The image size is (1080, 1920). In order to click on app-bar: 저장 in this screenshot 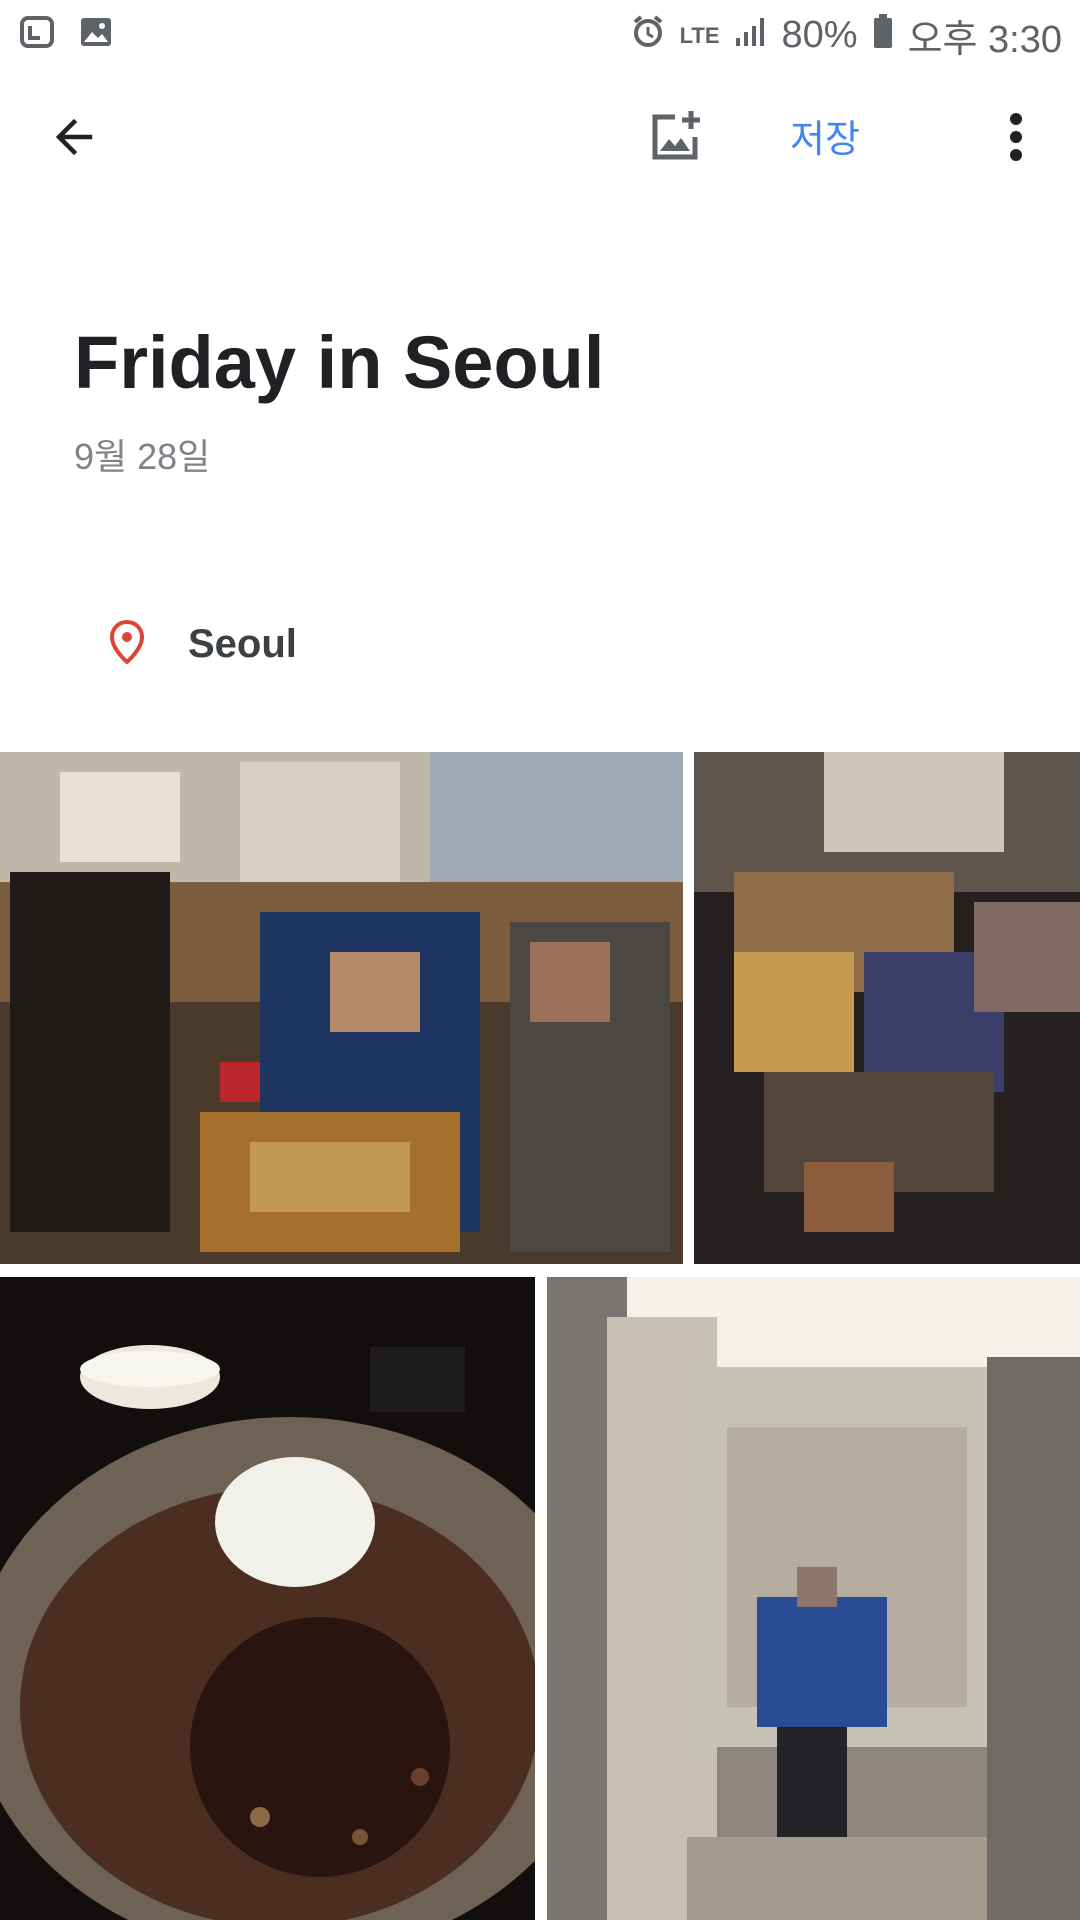, I will do `click(540, 137)`.